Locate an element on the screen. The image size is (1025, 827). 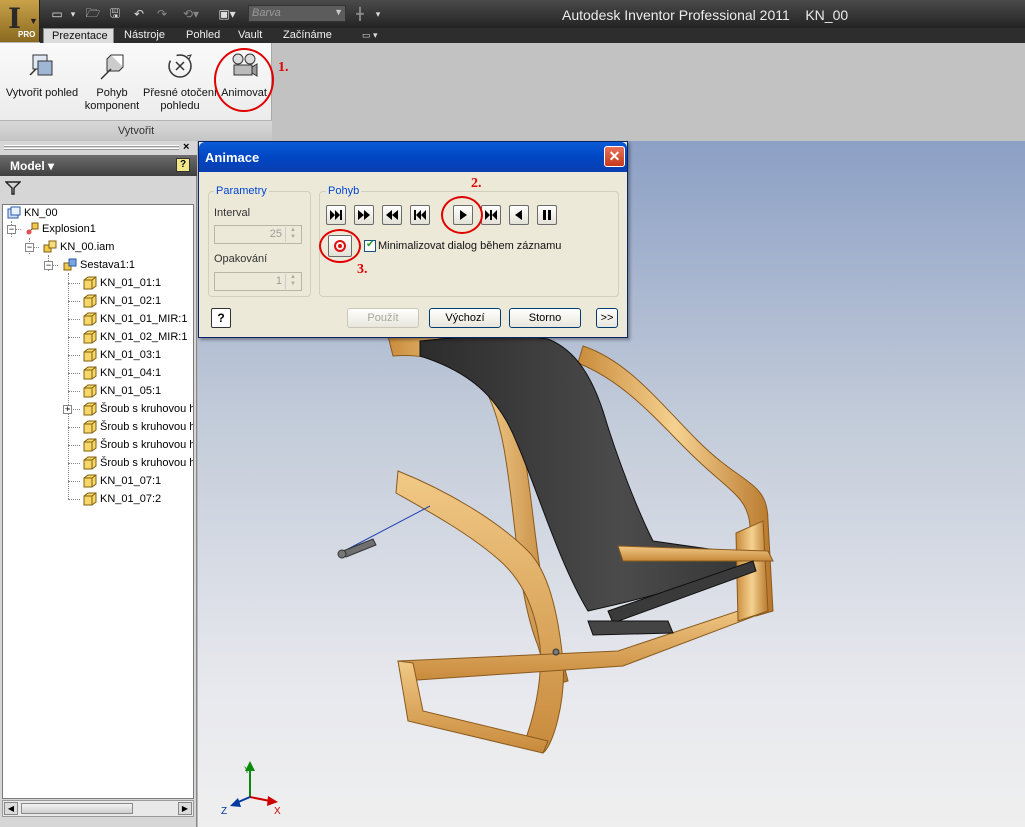
browser-grip is located at coordinates (98, 148).